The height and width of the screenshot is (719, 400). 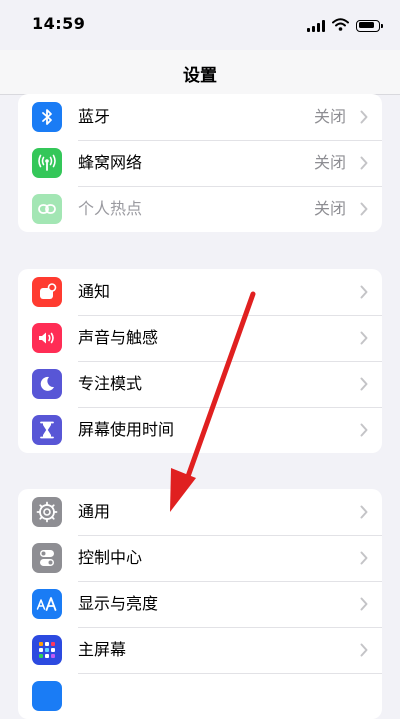 What do you see at coordinates (369, 25) in the screenshot?
I see `battery-icon` at bounding box center [369, 25].